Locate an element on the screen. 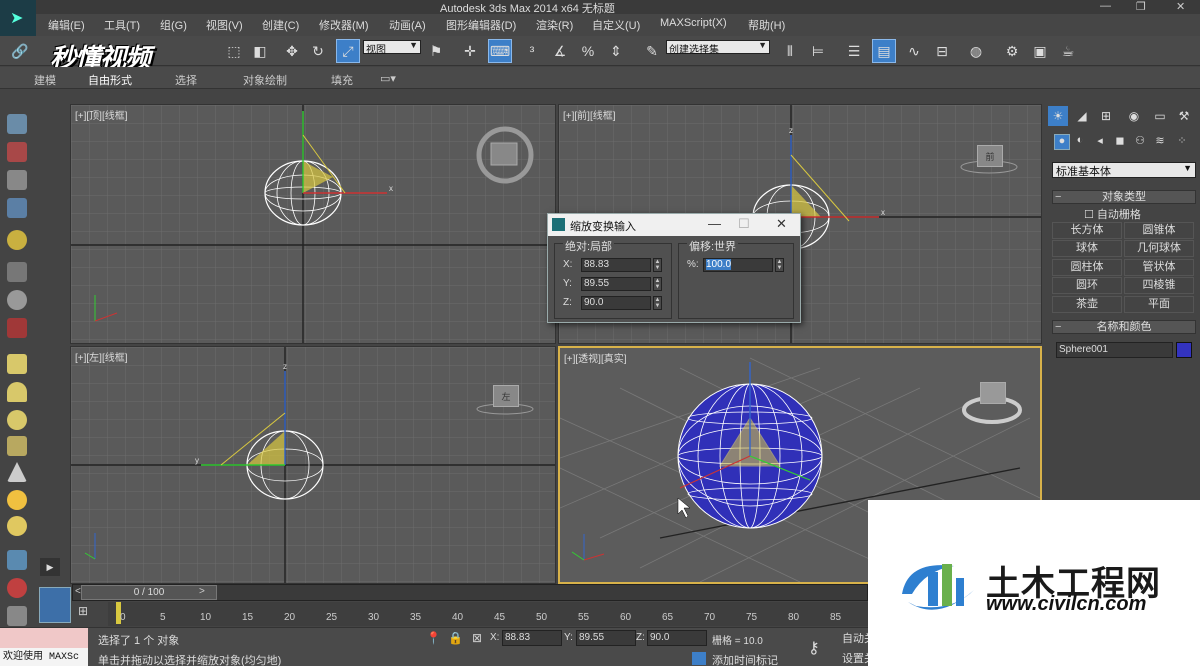 Image resolution: width=1200 pixels, height=666 pixels. scale-icon: ⤢ is located at coordinates (348, 51).